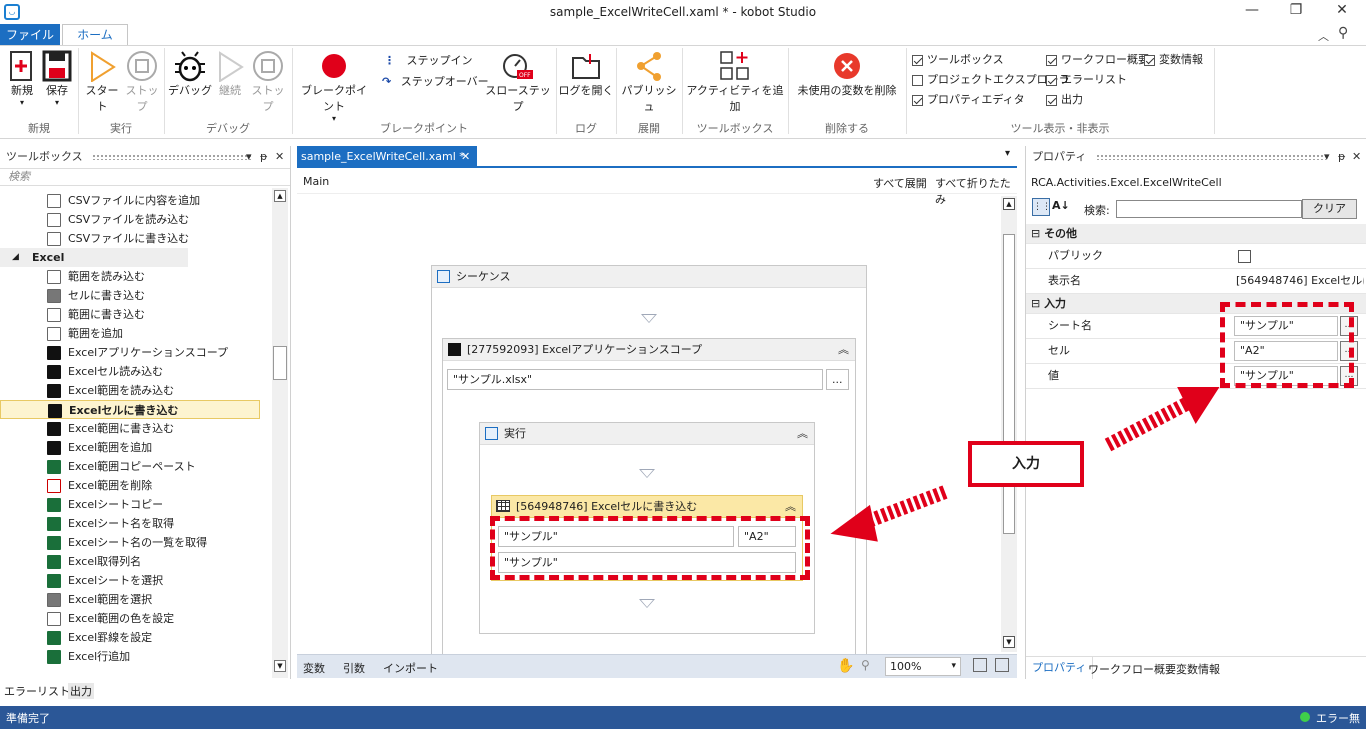 This screenshot has height=742, width=1366. What do you see at coordinates (135, 542) in the screenshot?
I see `toolbox-item: Excelシート名の一覧を取得` at bounding box center [135, 542].